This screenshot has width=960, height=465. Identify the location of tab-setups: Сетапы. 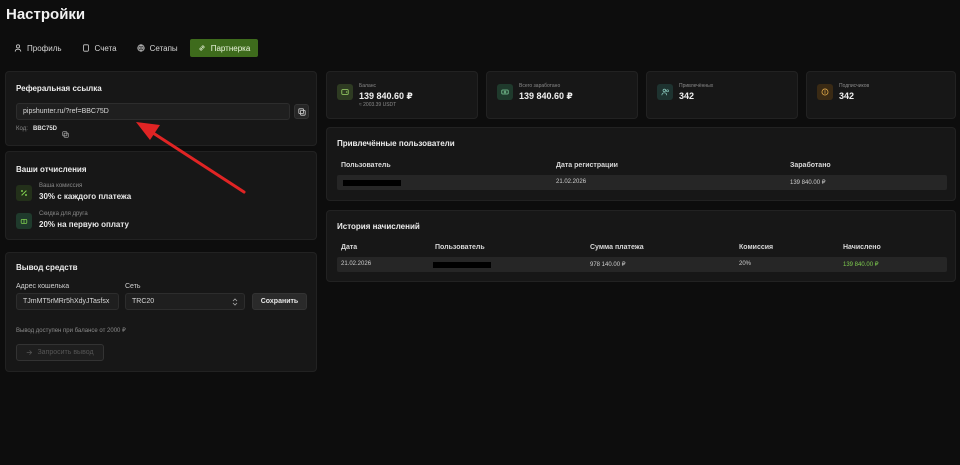
(157, 48).